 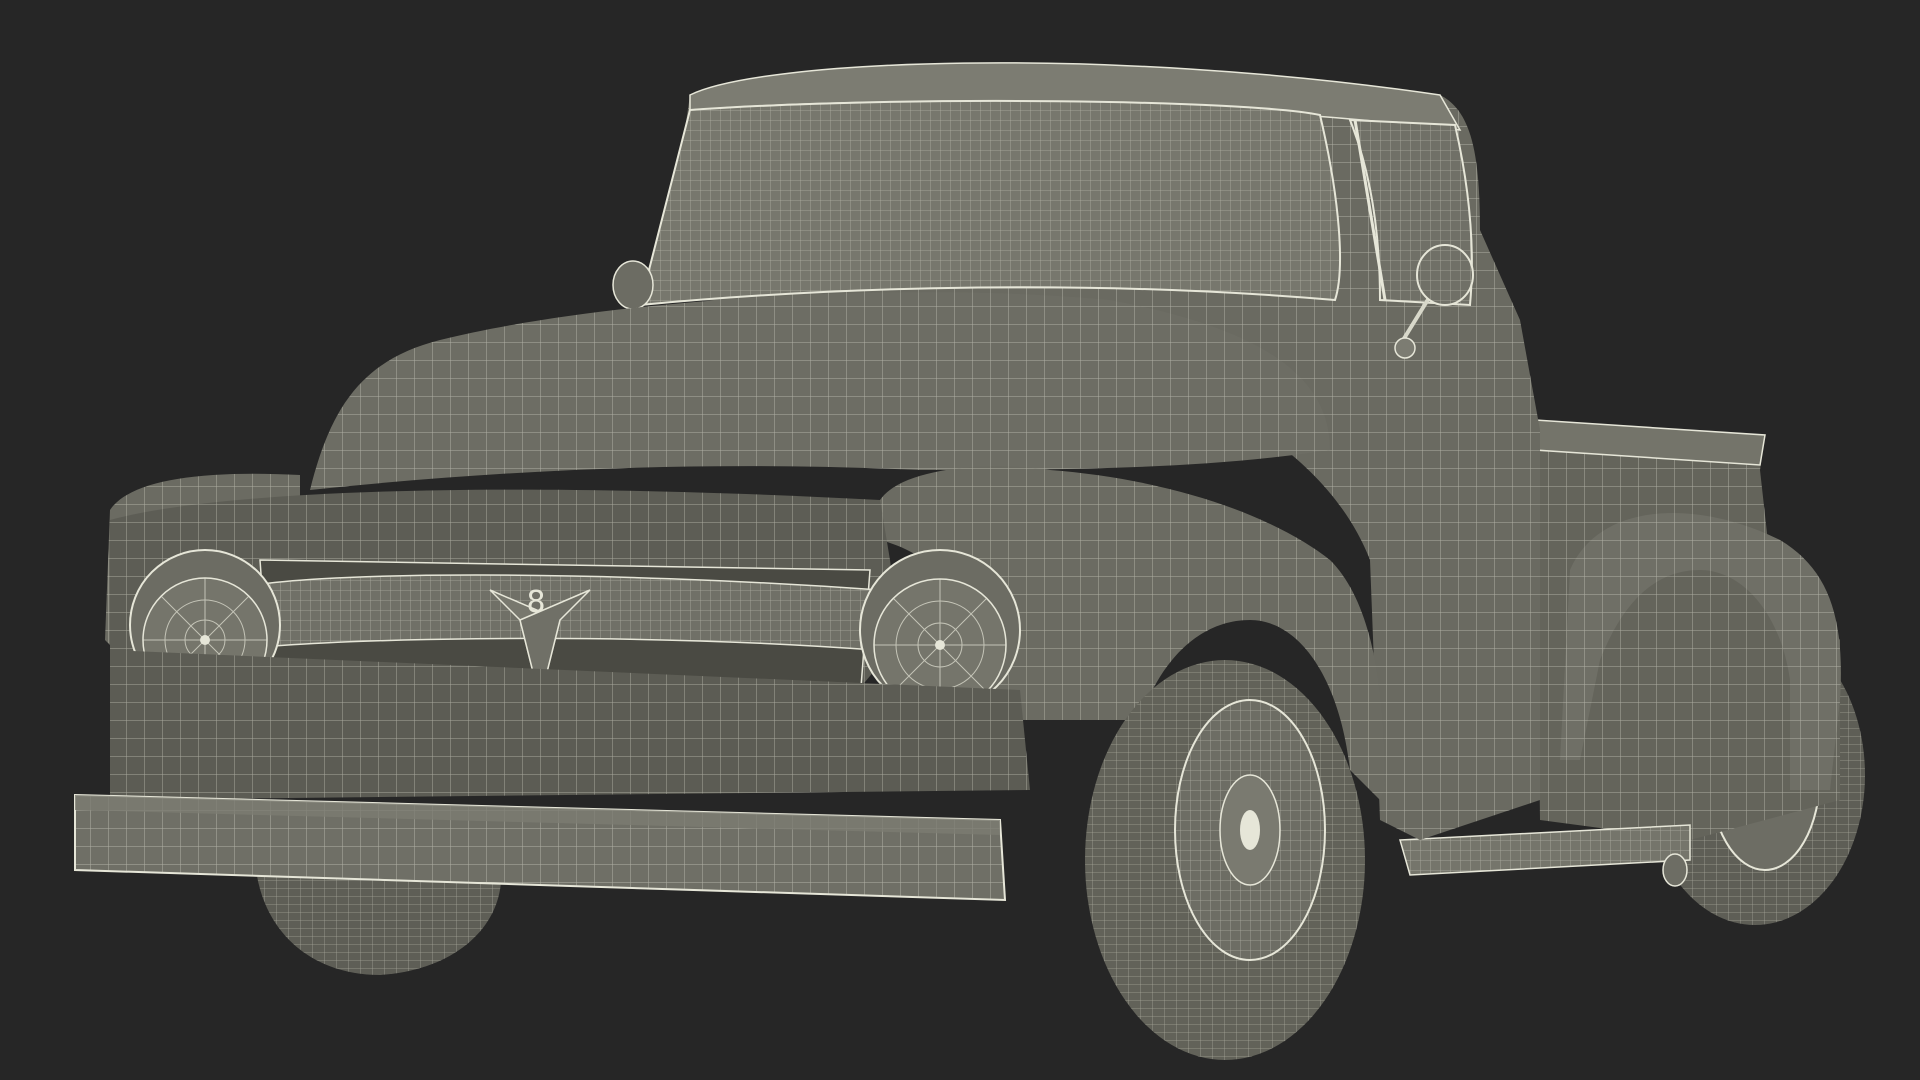 I want to click on front-bumper, so click(x=540, y=847).